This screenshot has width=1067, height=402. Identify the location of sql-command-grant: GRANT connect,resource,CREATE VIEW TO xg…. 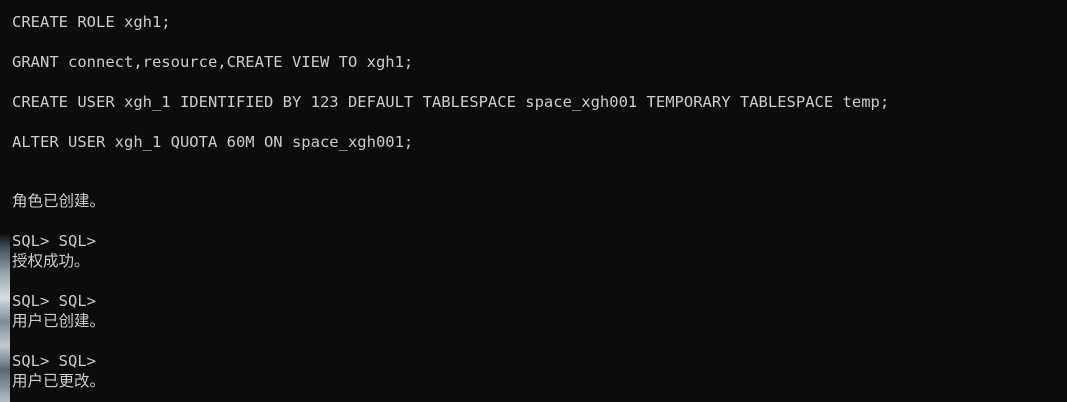
(213, 62).